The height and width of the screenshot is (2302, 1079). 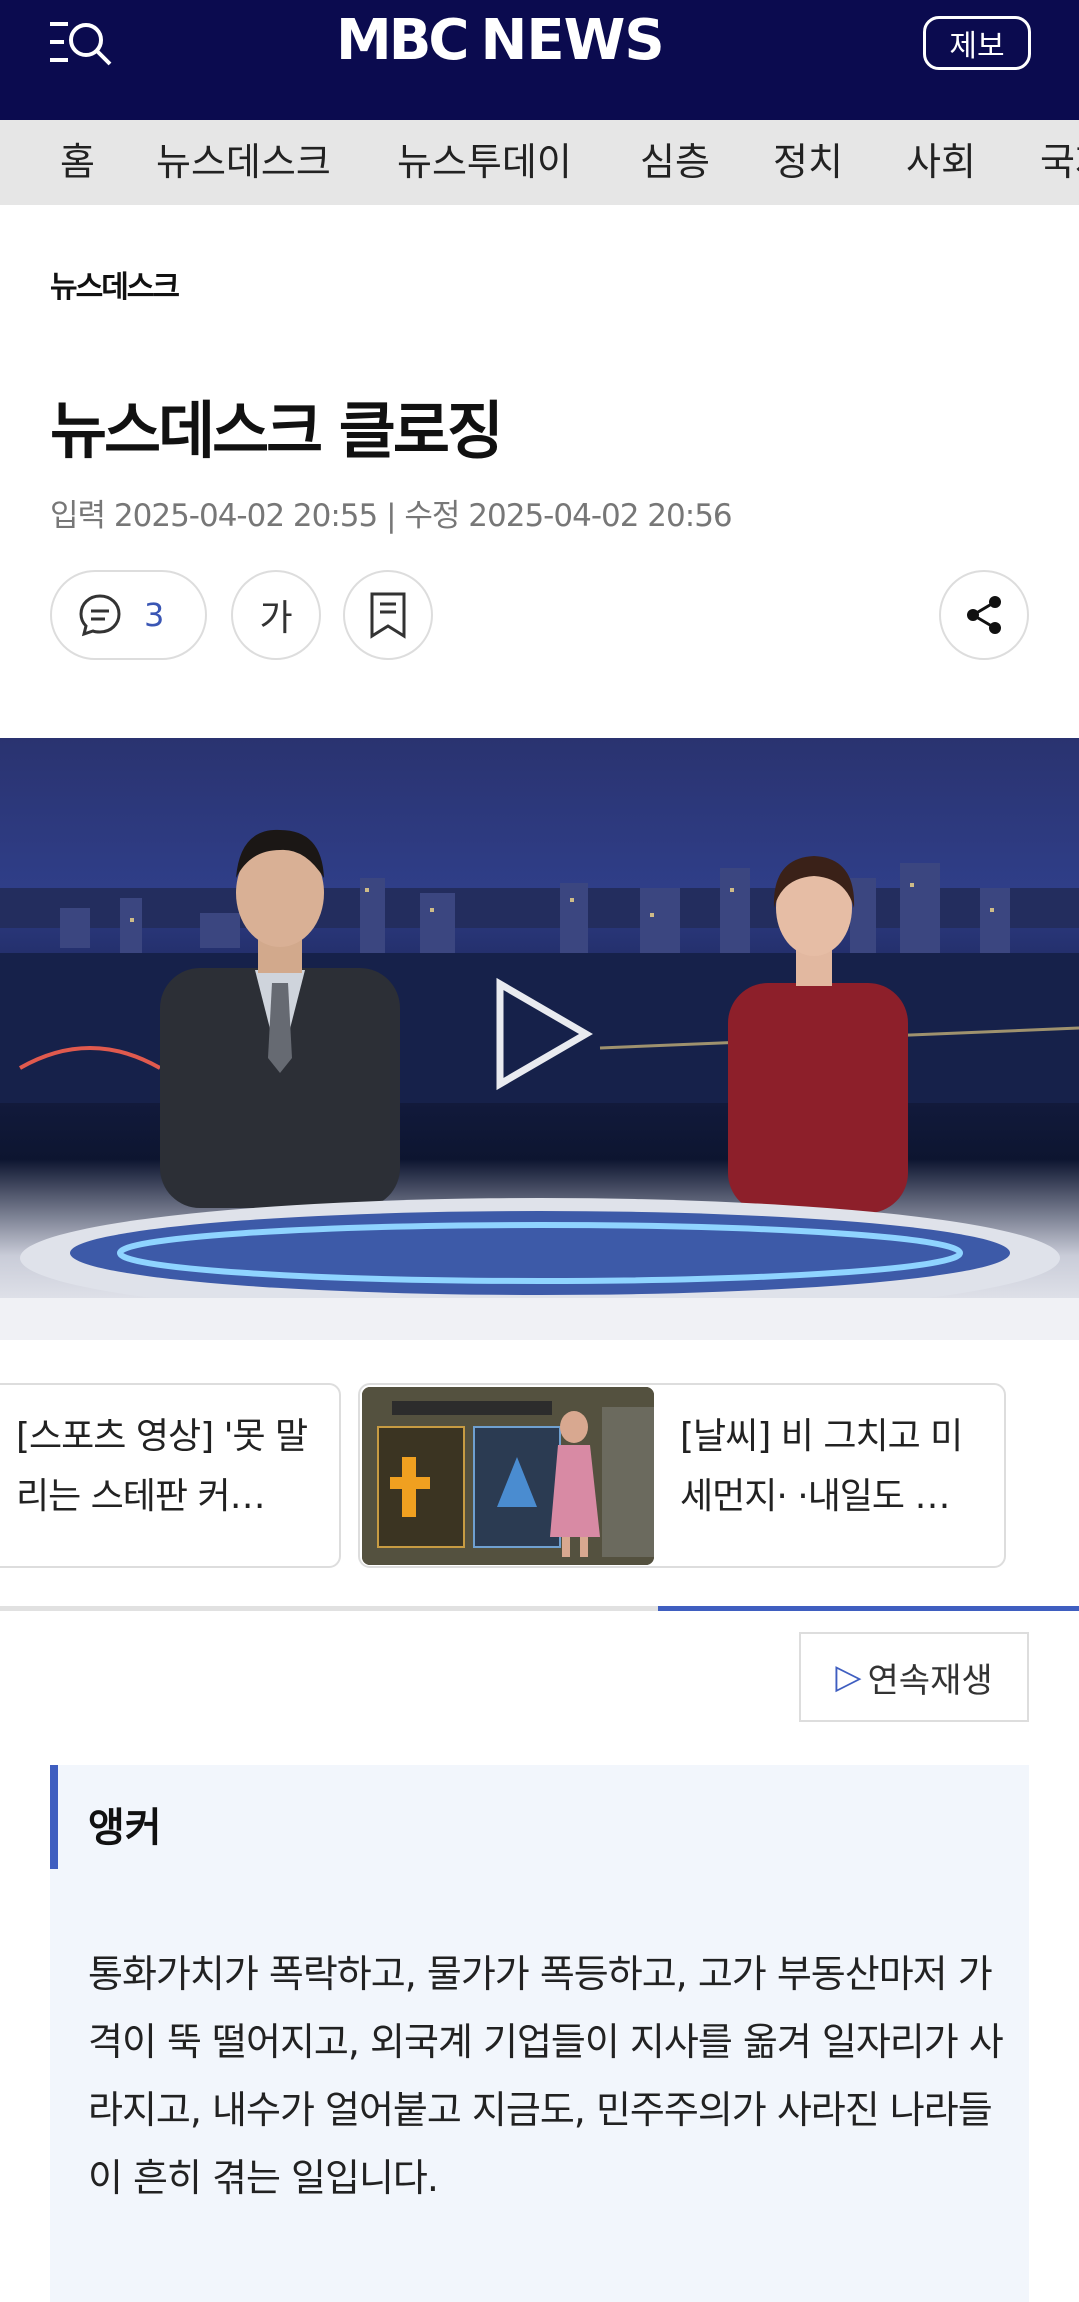 What do you see at coordinates (977, 43) in the screenshot?
I see `tip-button: 제보` at bounding box center [977, 43].